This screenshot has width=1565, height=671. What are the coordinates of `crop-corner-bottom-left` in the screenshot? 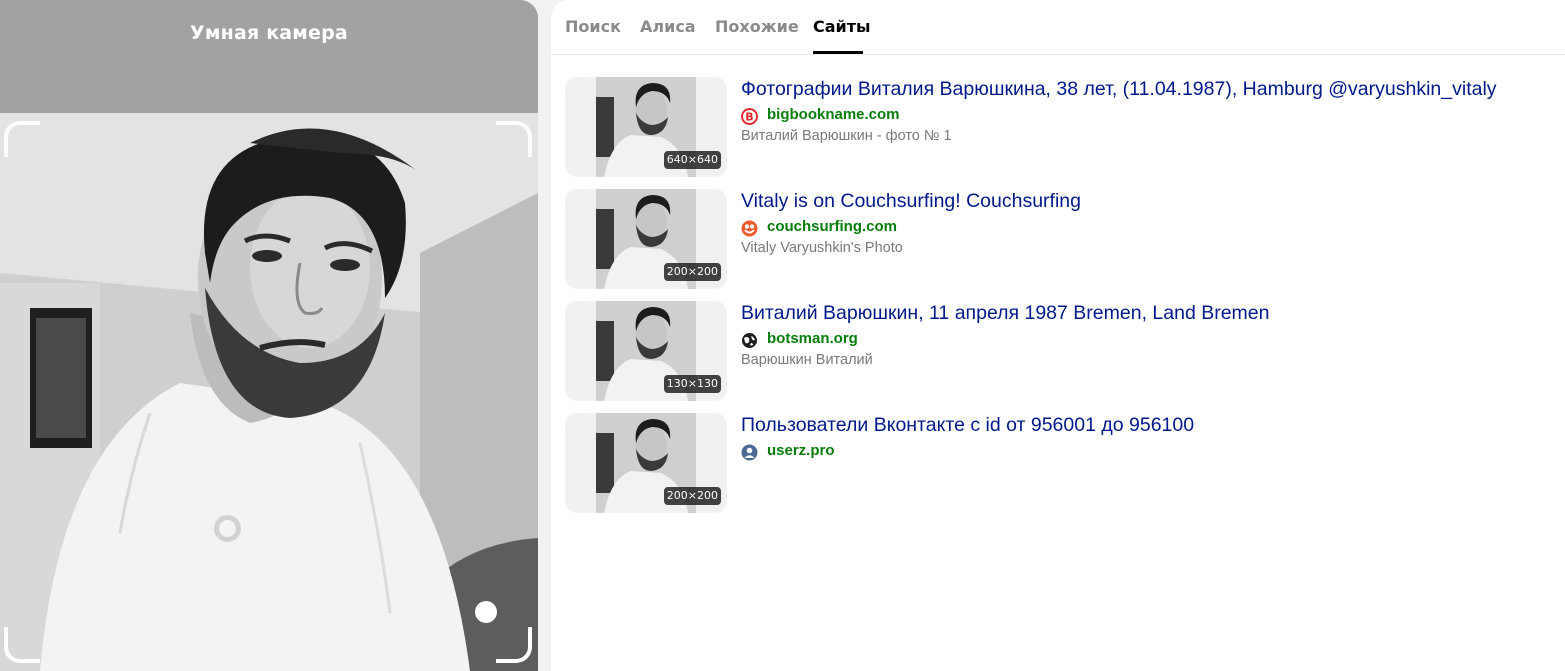 It's located at (22, 645).